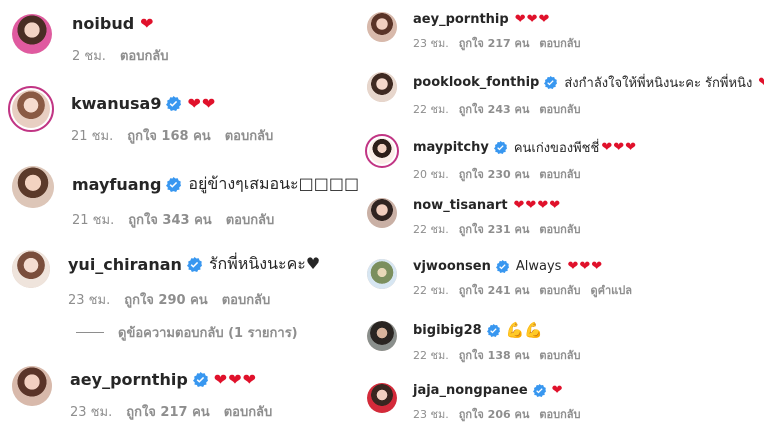  I want to click on view-replies-label: ดูข้อความตอบกลับ (1 รายการ), so click(208, 333).